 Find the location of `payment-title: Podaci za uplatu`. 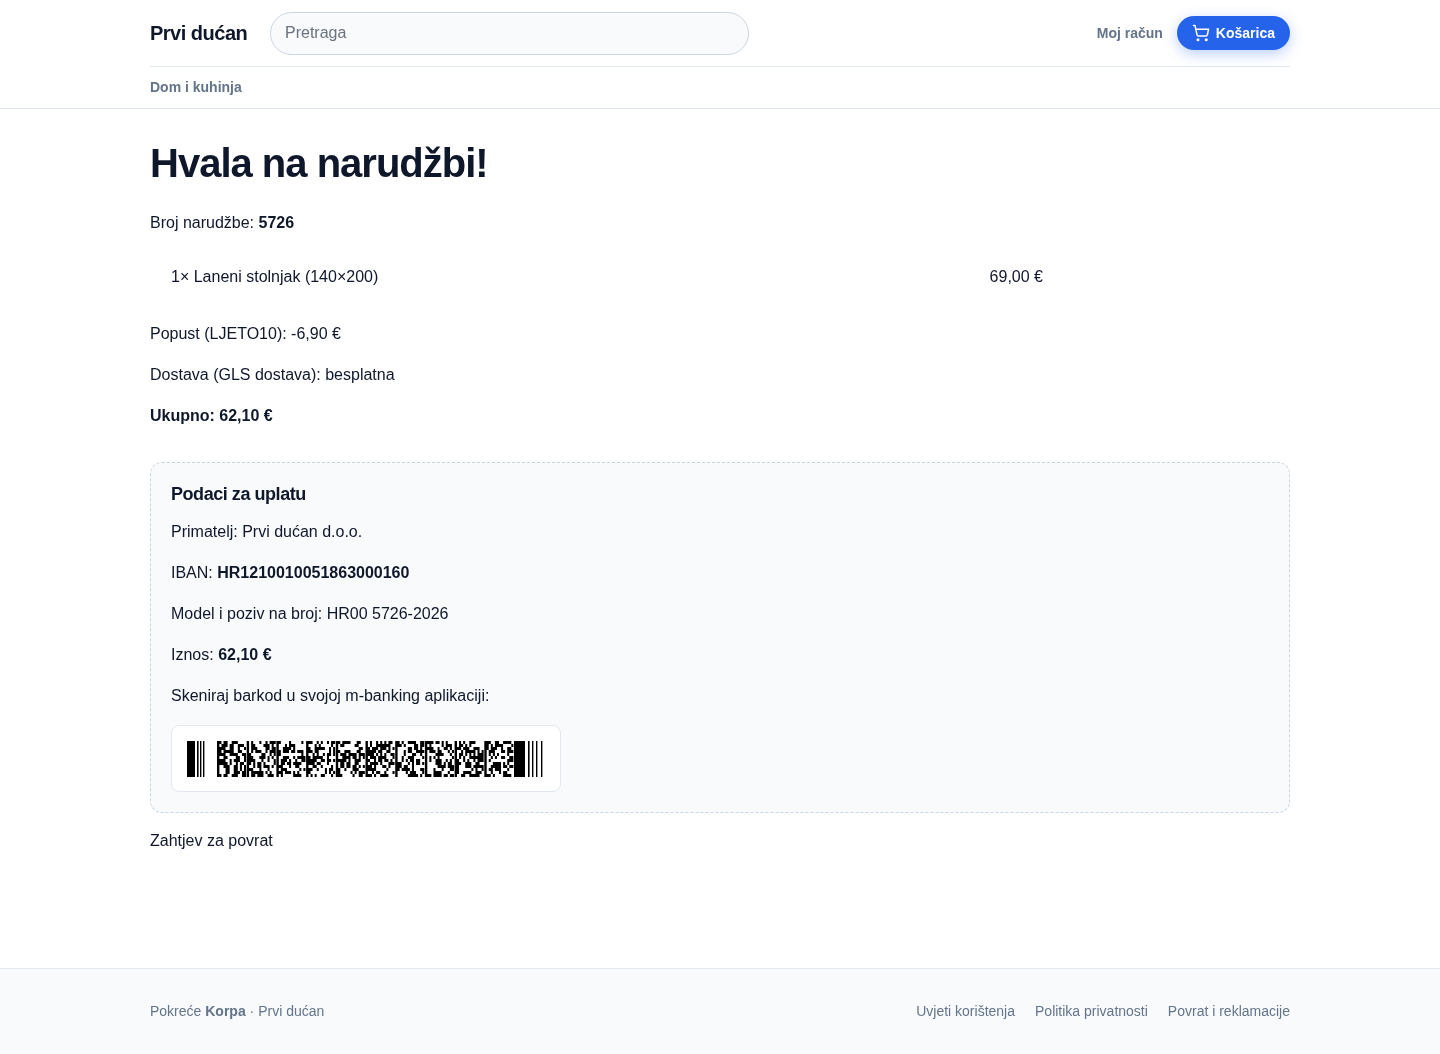

payment-title: Podaci za uplatu is located at coordinates (238, 494).